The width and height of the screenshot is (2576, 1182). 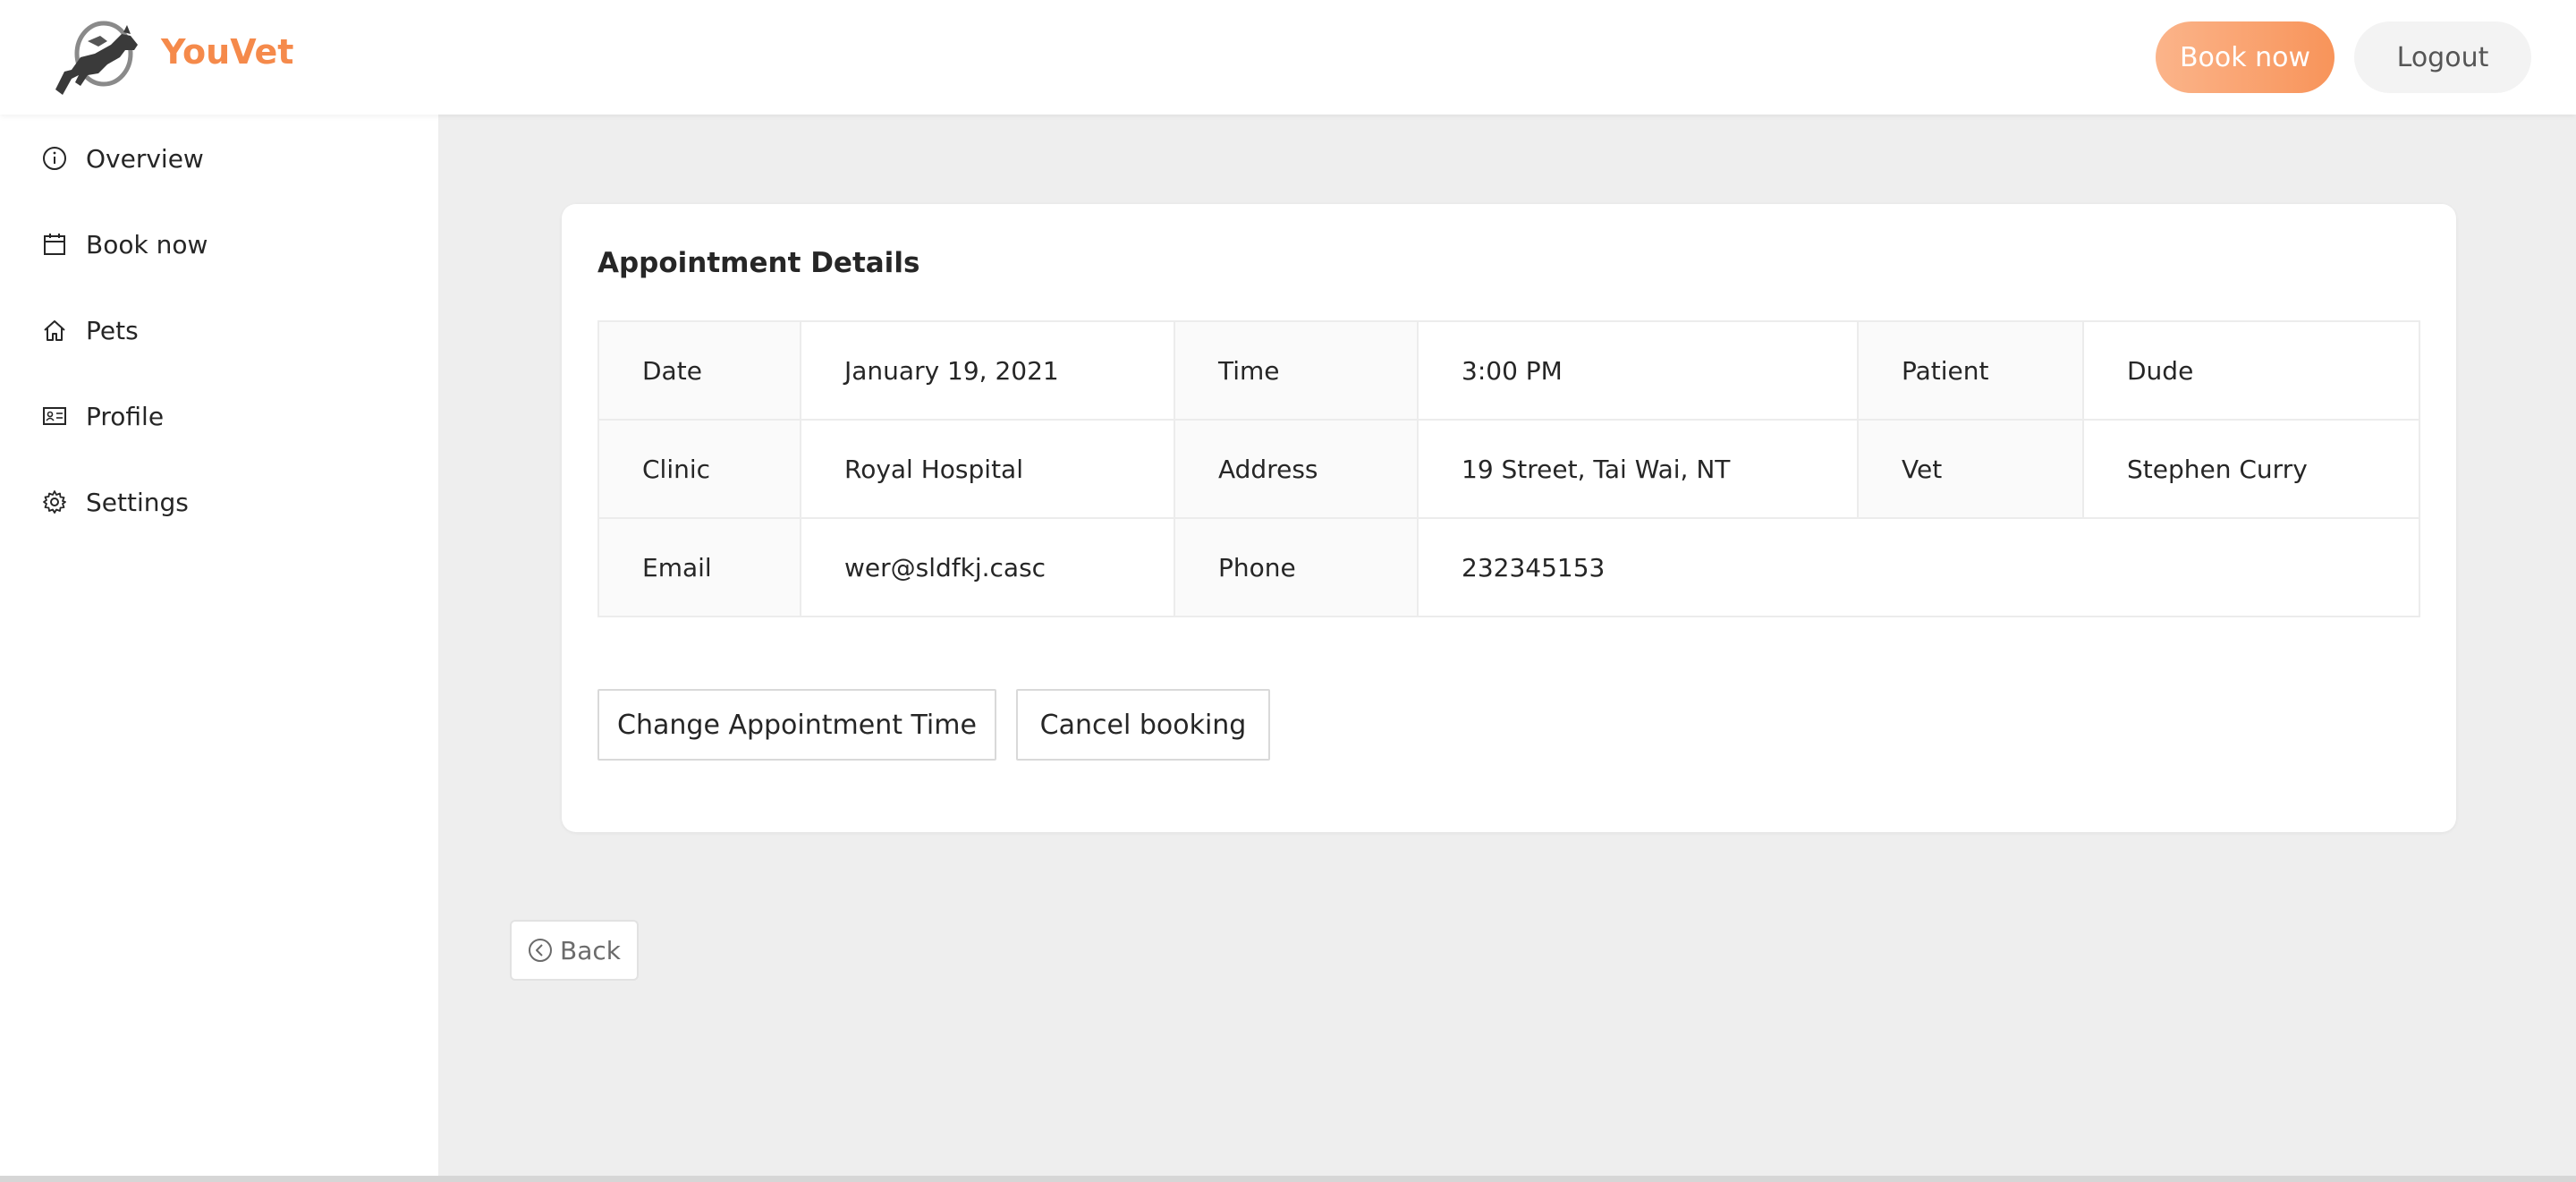 I want to click on patient-value: Dude, so click(x=2251, y=370).